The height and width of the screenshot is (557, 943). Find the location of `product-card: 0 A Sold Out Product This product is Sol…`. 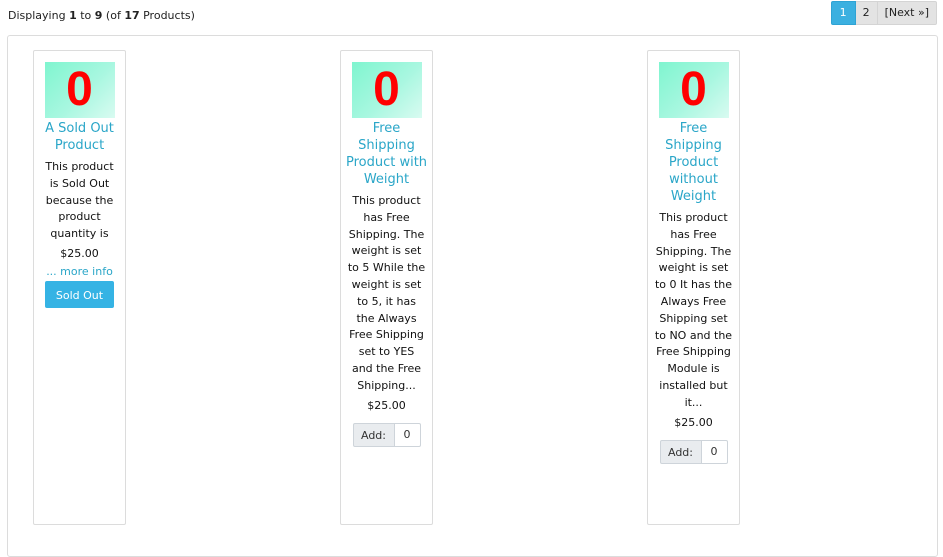

product-card: 0 A Sold Out Product This product is Sol… is located at coordinates (79, 287).